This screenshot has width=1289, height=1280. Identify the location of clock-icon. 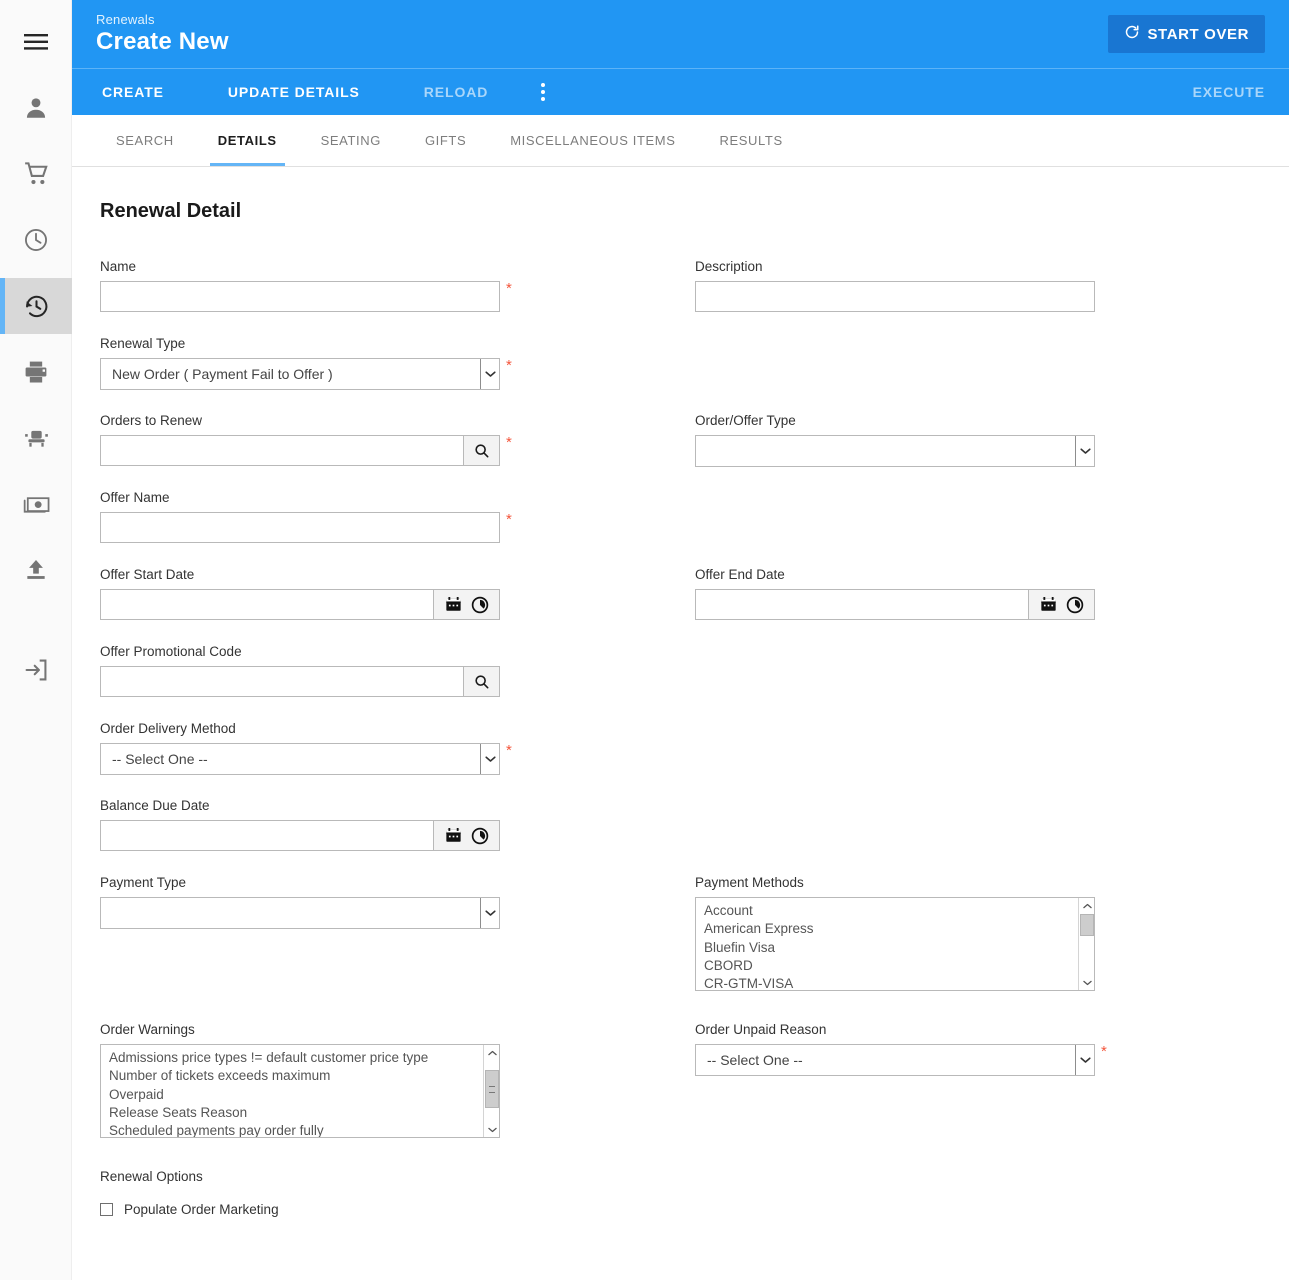
(36, 240).